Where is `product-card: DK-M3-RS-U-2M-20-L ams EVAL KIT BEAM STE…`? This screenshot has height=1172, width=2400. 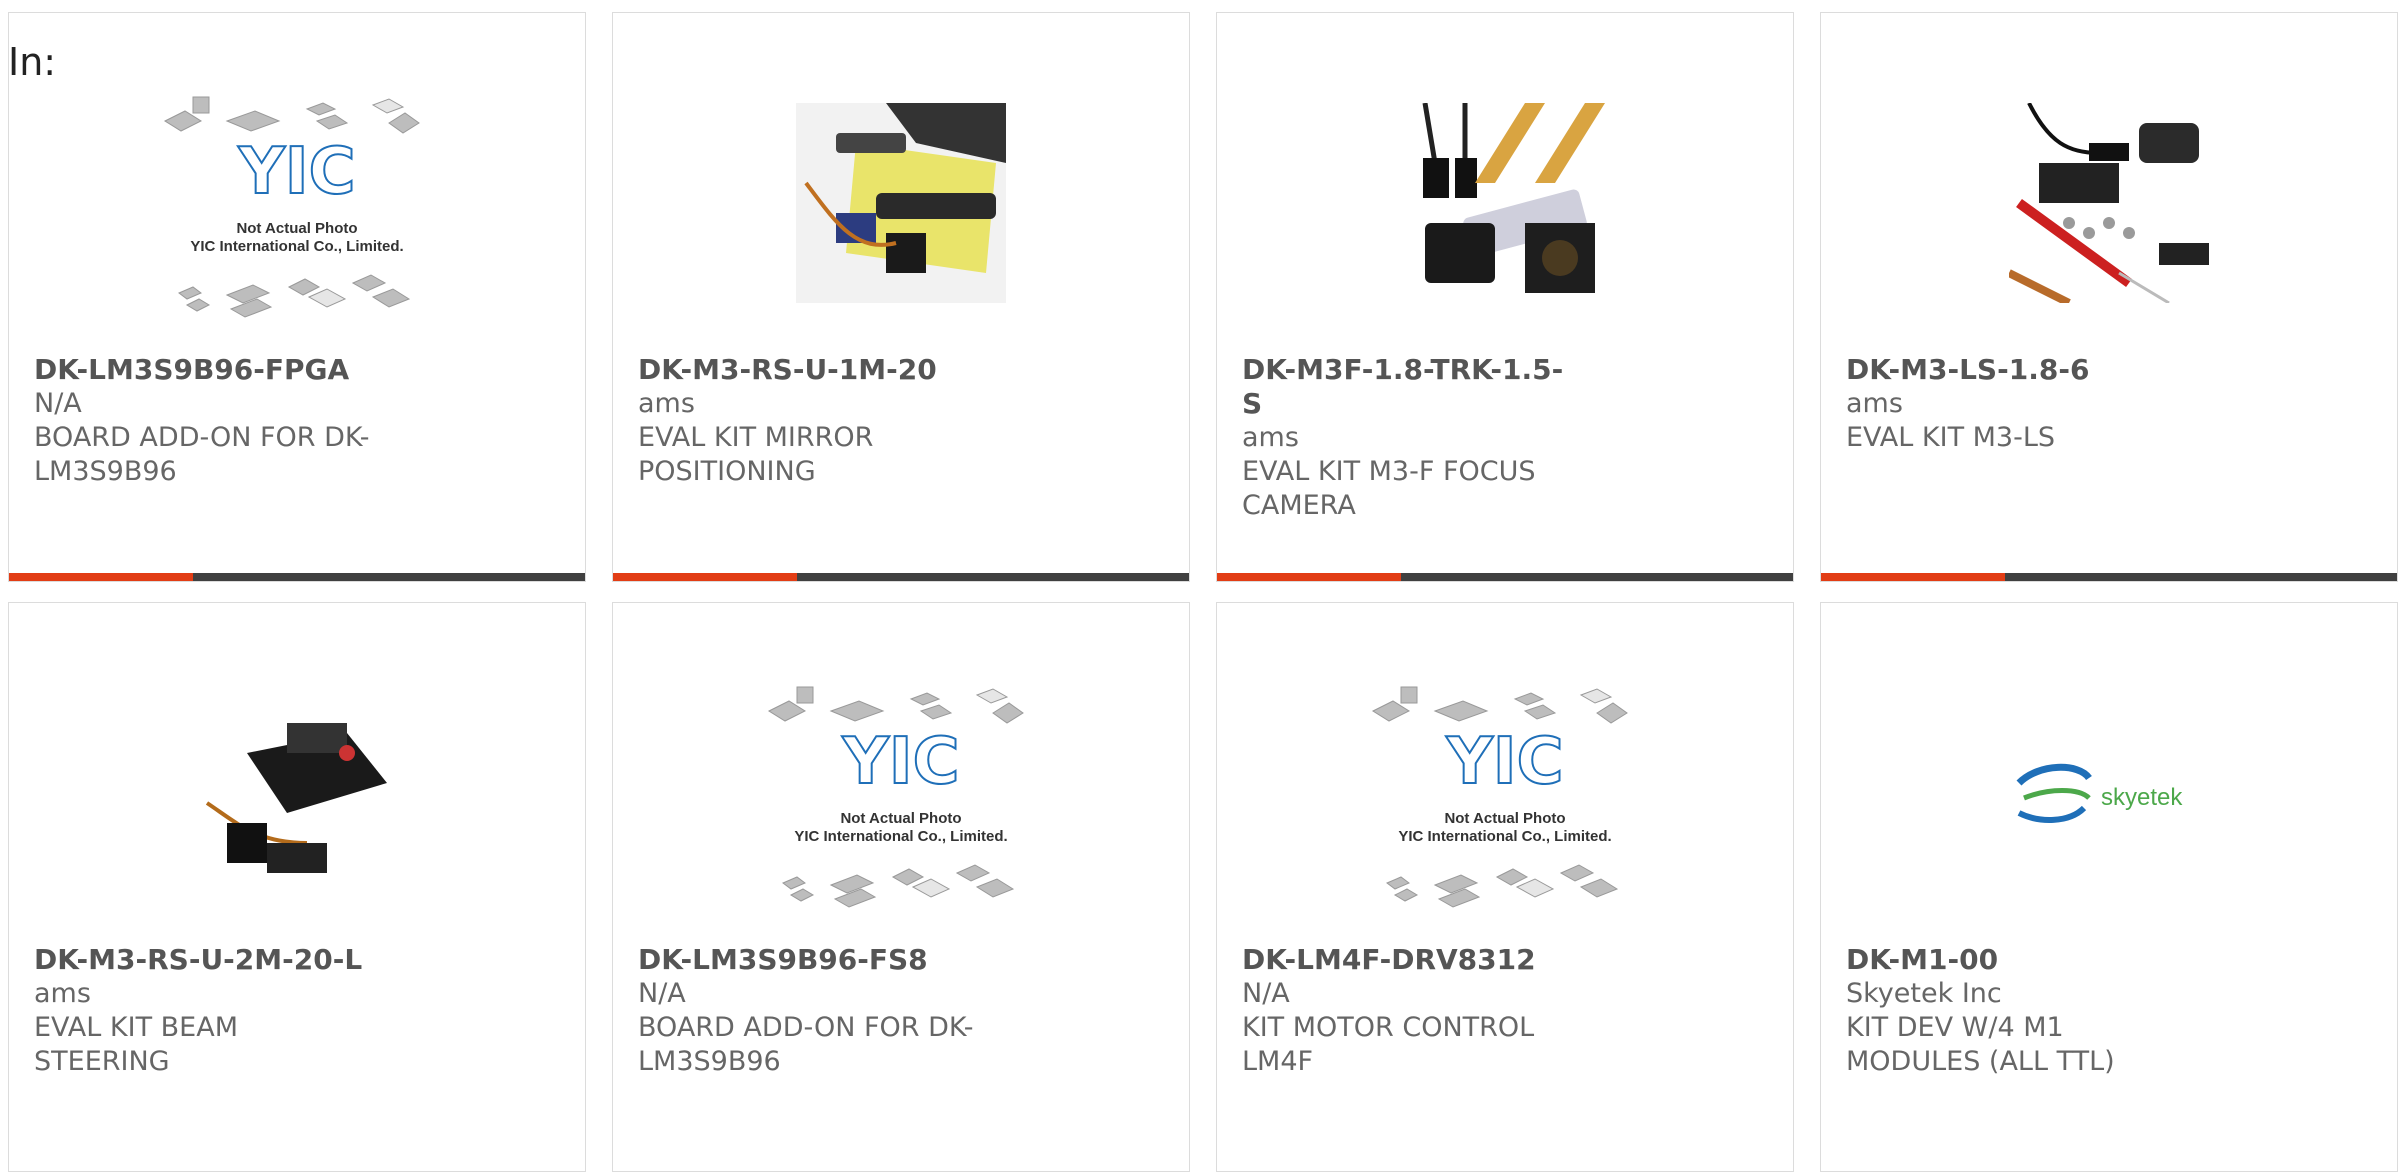 product-card: DK-M3-RS-U-2M-20-L ams EVAL KIT BEAM STE… is located at coordinates (297, 887).